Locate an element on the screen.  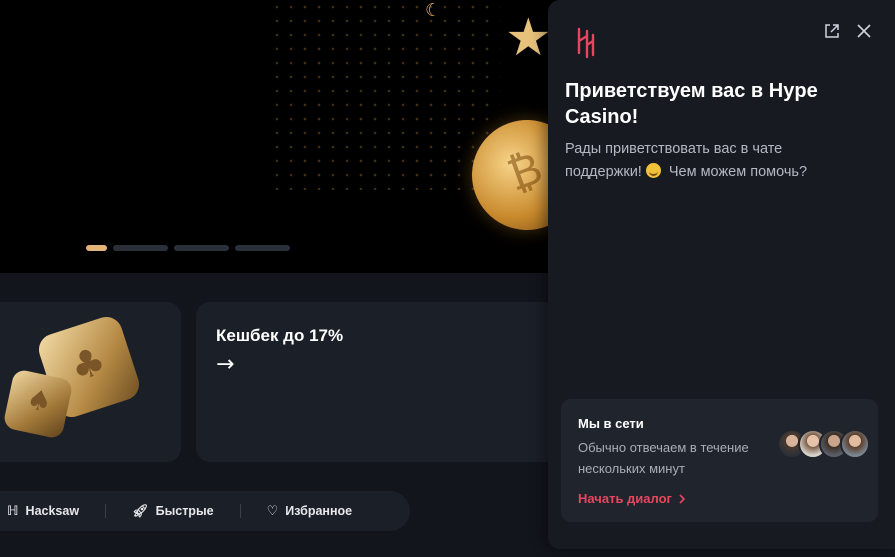
chevron-right-icon is located at coordinates (682, 498).